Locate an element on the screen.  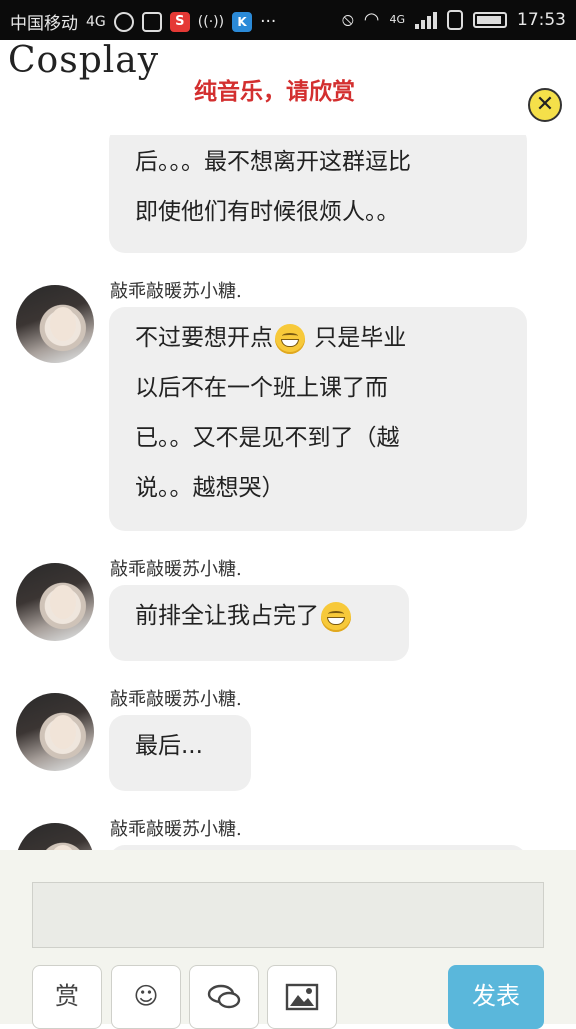
message-line: 以后不在一个班上课了而 is located at coordinates (261, 388).